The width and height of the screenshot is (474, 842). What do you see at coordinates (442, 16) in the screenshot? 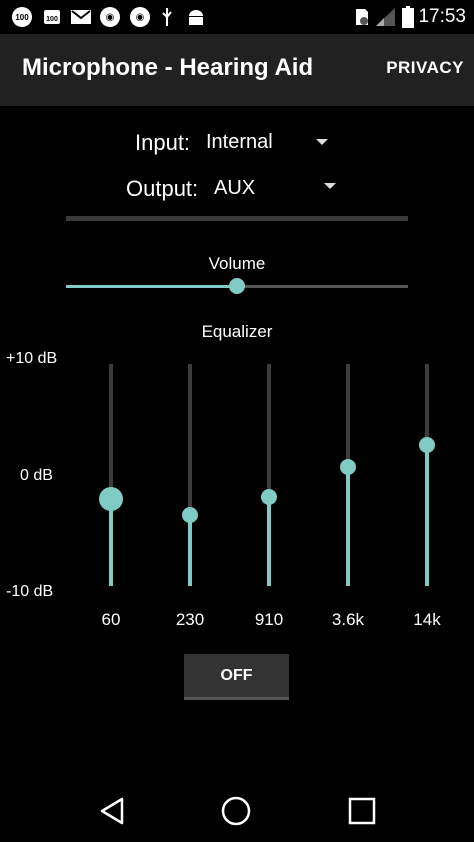
I see `clock: 17:53` at bounding box center [442, 16].